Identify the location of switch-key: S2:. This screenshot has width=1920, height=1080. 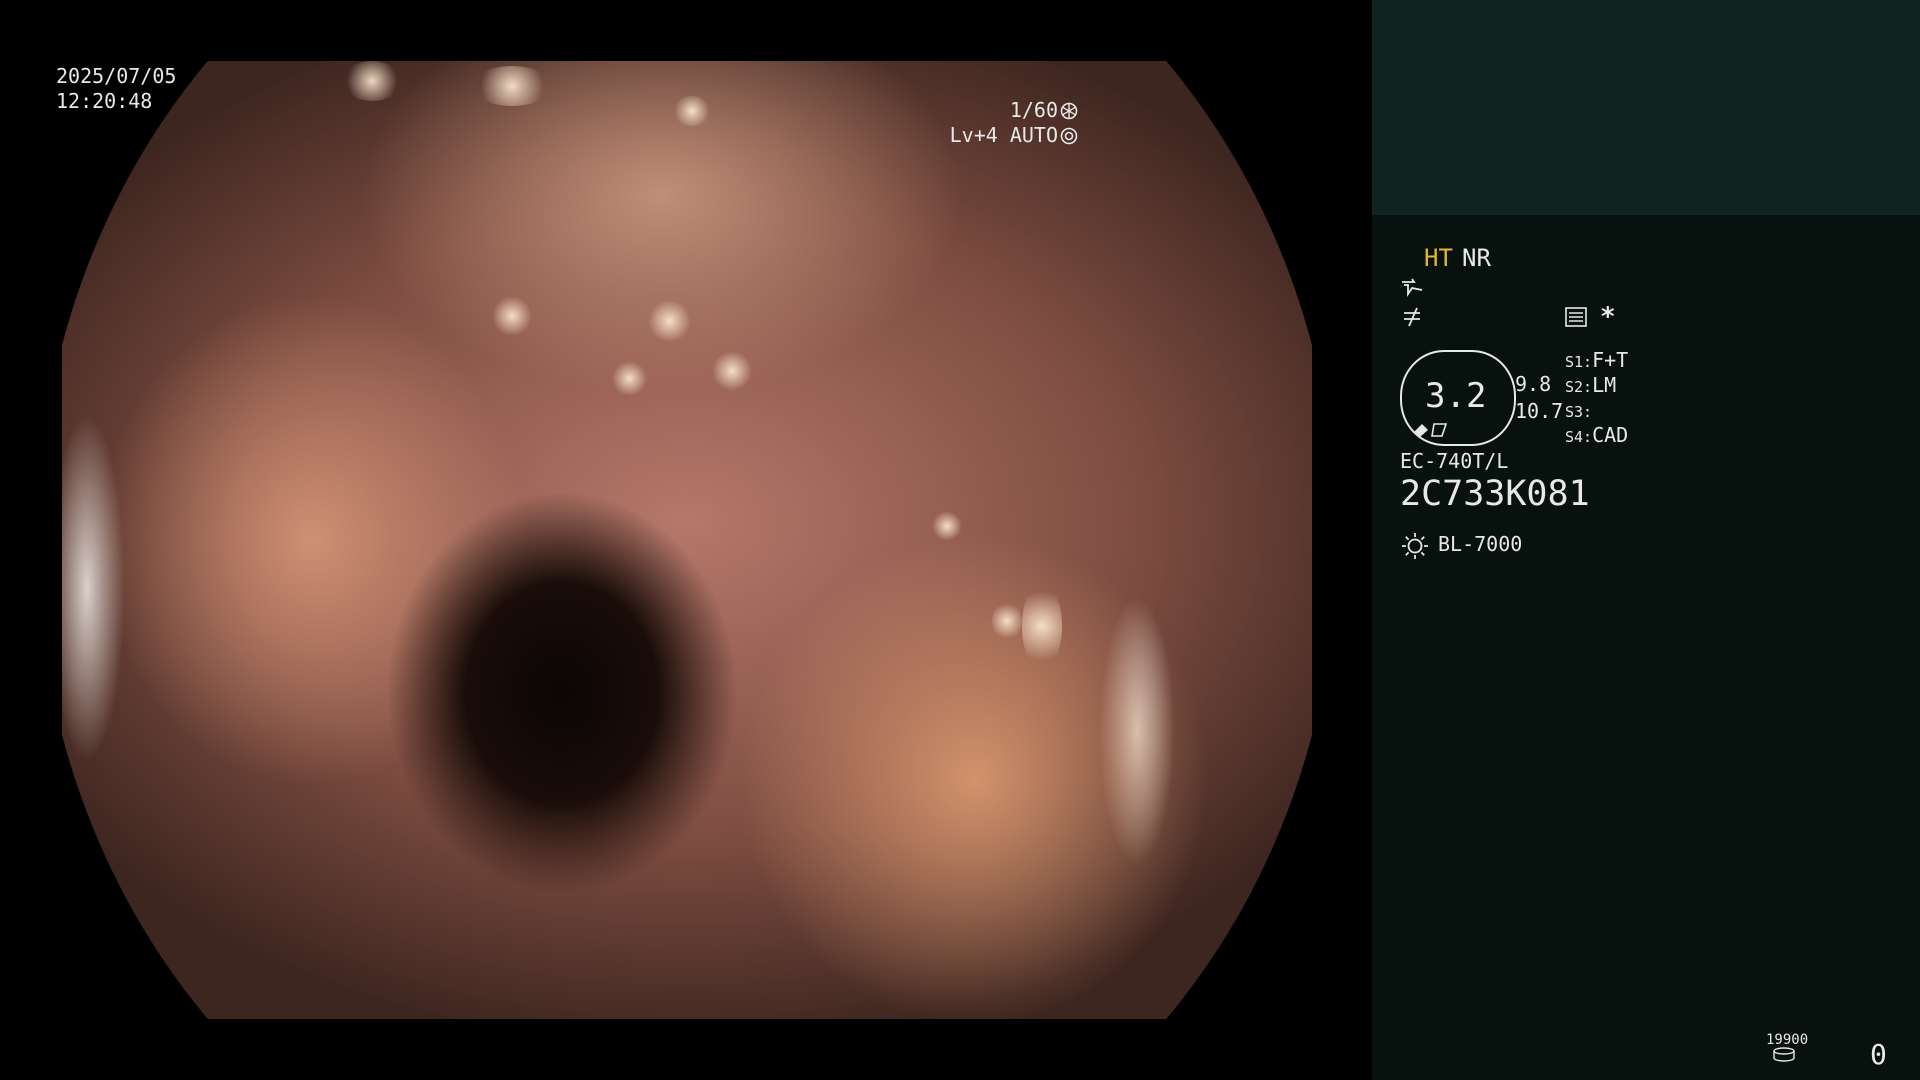
(1579, 387).